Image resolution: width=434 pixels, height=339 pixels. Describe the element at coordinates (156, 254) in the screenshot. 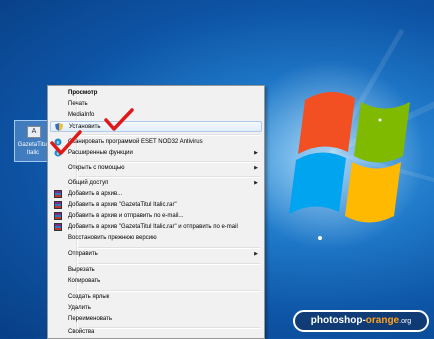

I see `menu-item-send-to: Отправить ▶` at that location.